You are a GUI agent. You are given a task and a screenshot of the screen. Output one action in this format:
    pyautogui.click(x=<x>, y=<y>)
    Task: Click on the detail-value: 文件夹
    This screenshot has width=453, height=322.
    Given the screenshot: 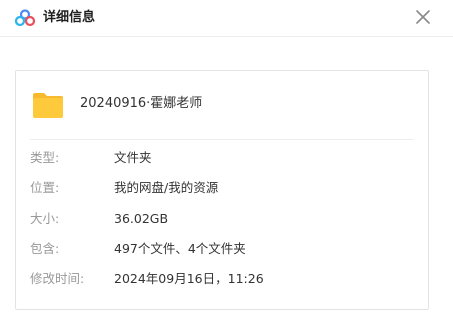 What is the action you would take?
    pyautogui.click(x=133, y=157)
    